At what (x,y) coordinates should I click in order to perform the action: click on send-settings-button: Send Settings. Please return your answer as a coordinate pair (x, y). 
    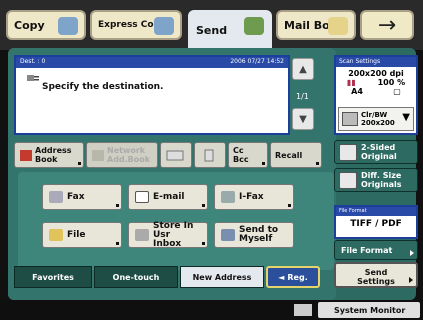
    Looking at the image, I should click on (376, 275).